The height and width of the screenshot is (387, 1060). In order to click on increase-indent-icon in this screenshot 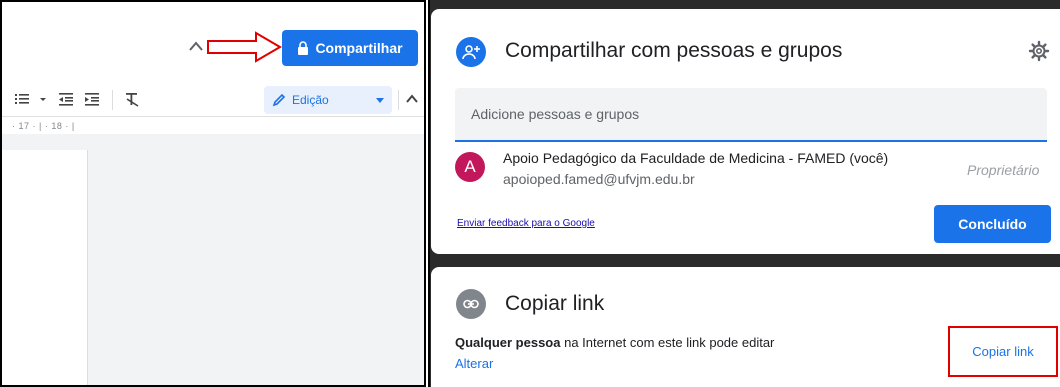, I will do `click(92, 99)`.